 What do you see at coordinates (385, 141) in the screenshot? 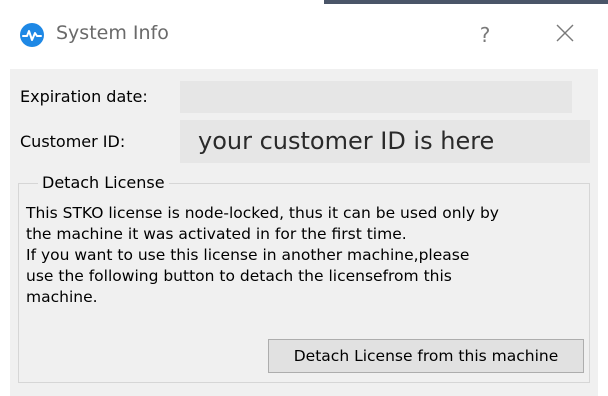
I see `customer-id-field: your customer ID is here` at bounding box center [385, 141].